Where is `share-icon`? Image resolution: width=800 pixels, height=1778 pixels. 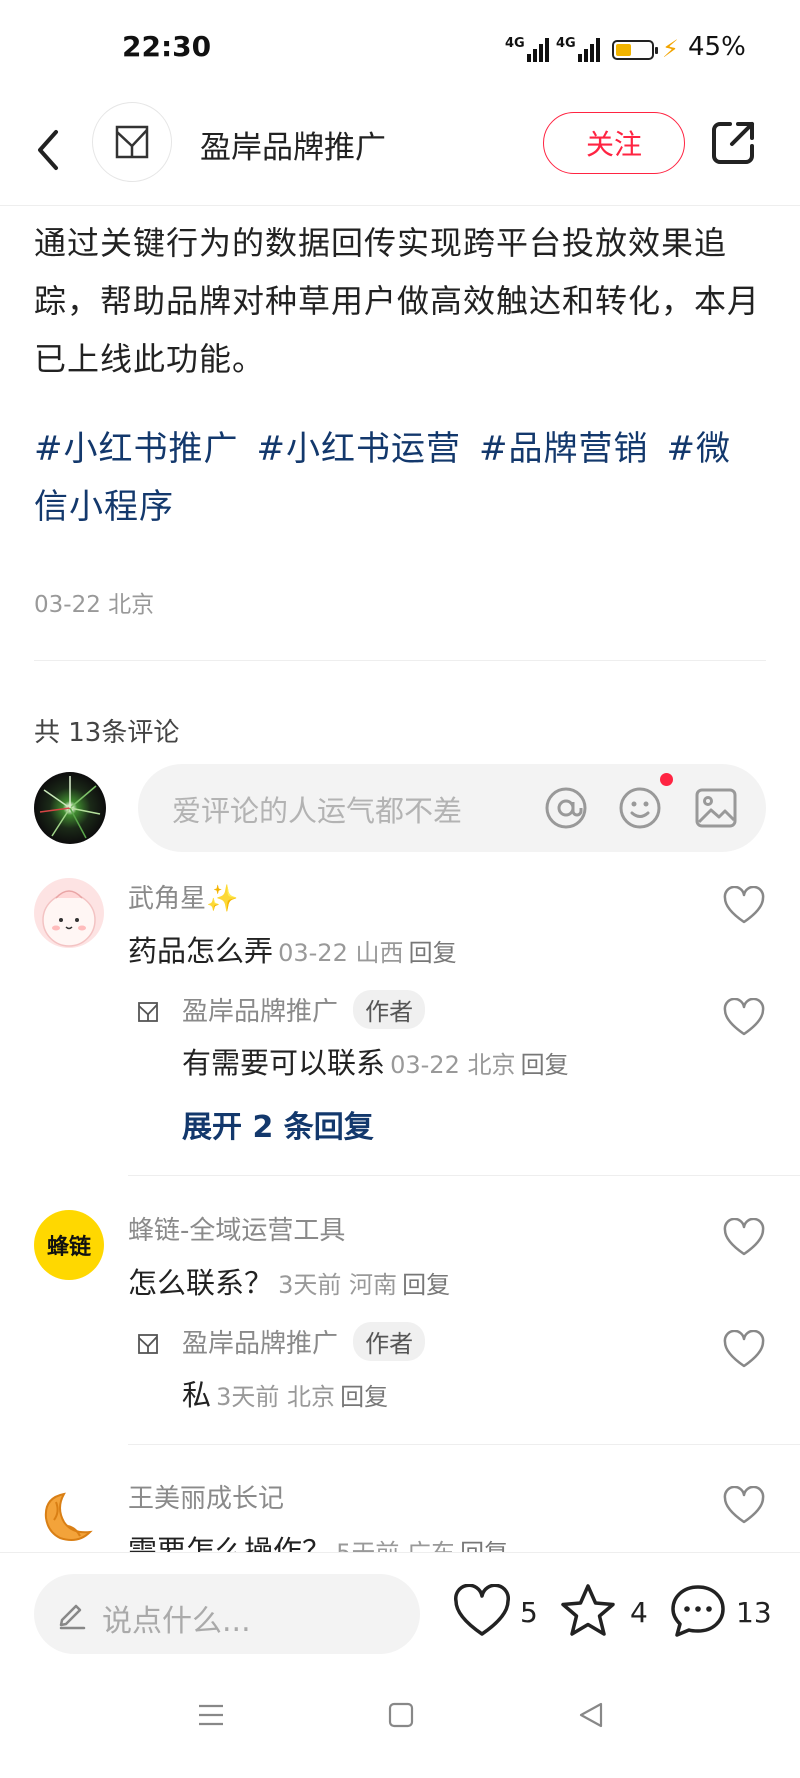 share-icon is located at coordinates (733, 143).